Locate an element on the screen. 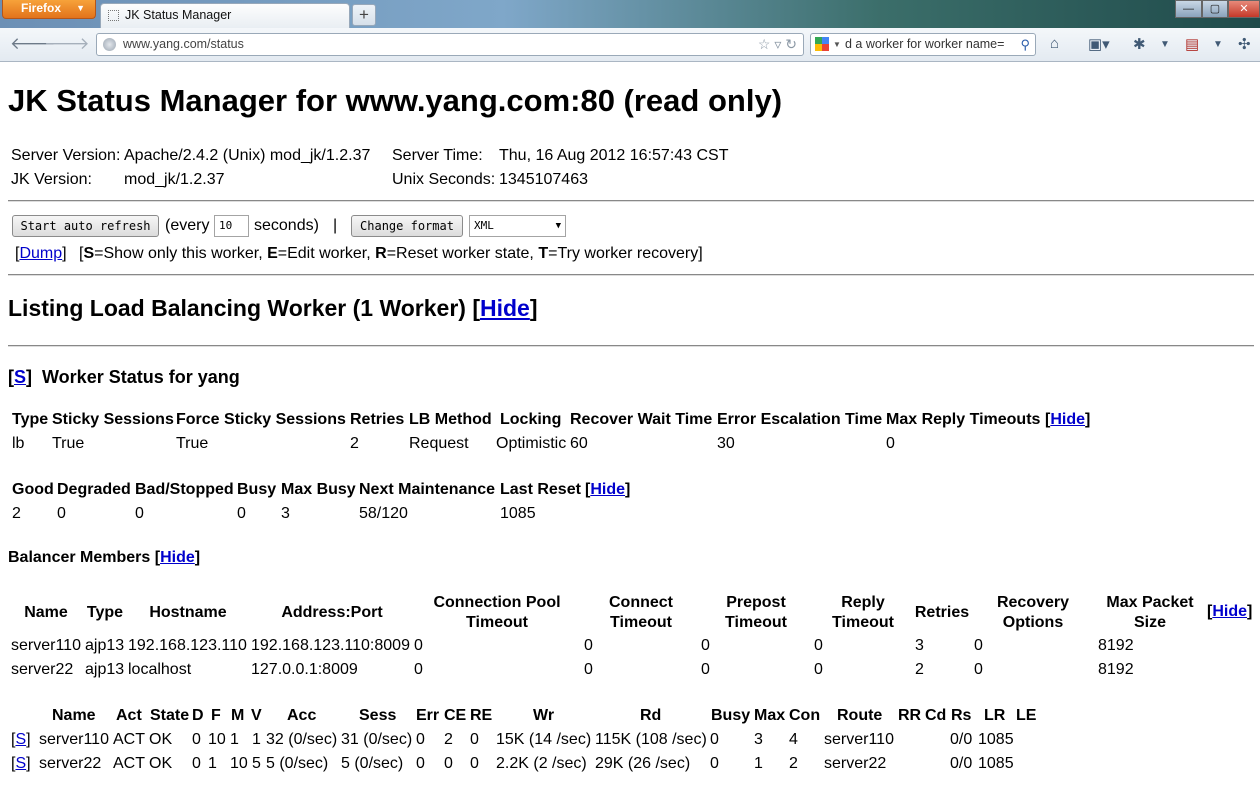 The width and height of the screenshot is (1260, 797). member-connect-timeout: 0 is located at coordinates (588, 645).